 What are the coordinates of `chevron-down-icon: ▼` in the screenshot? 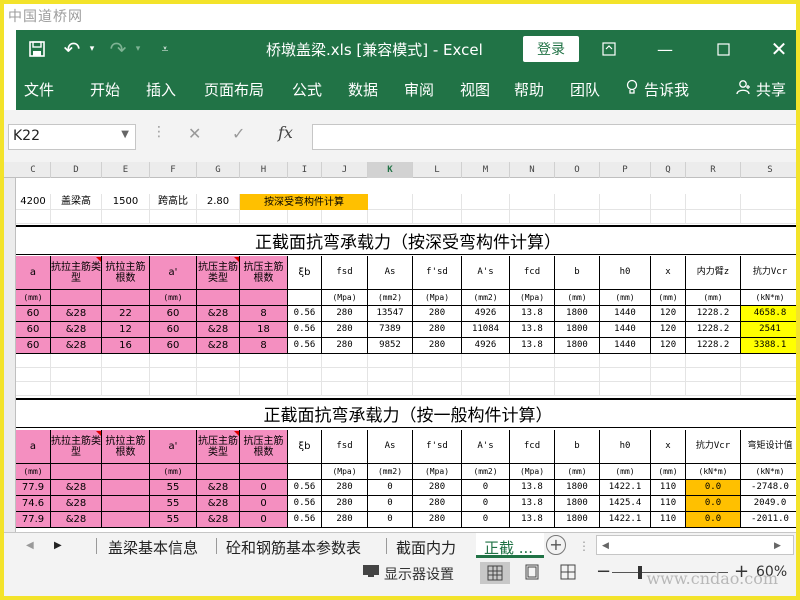 It's located at (125, 134).